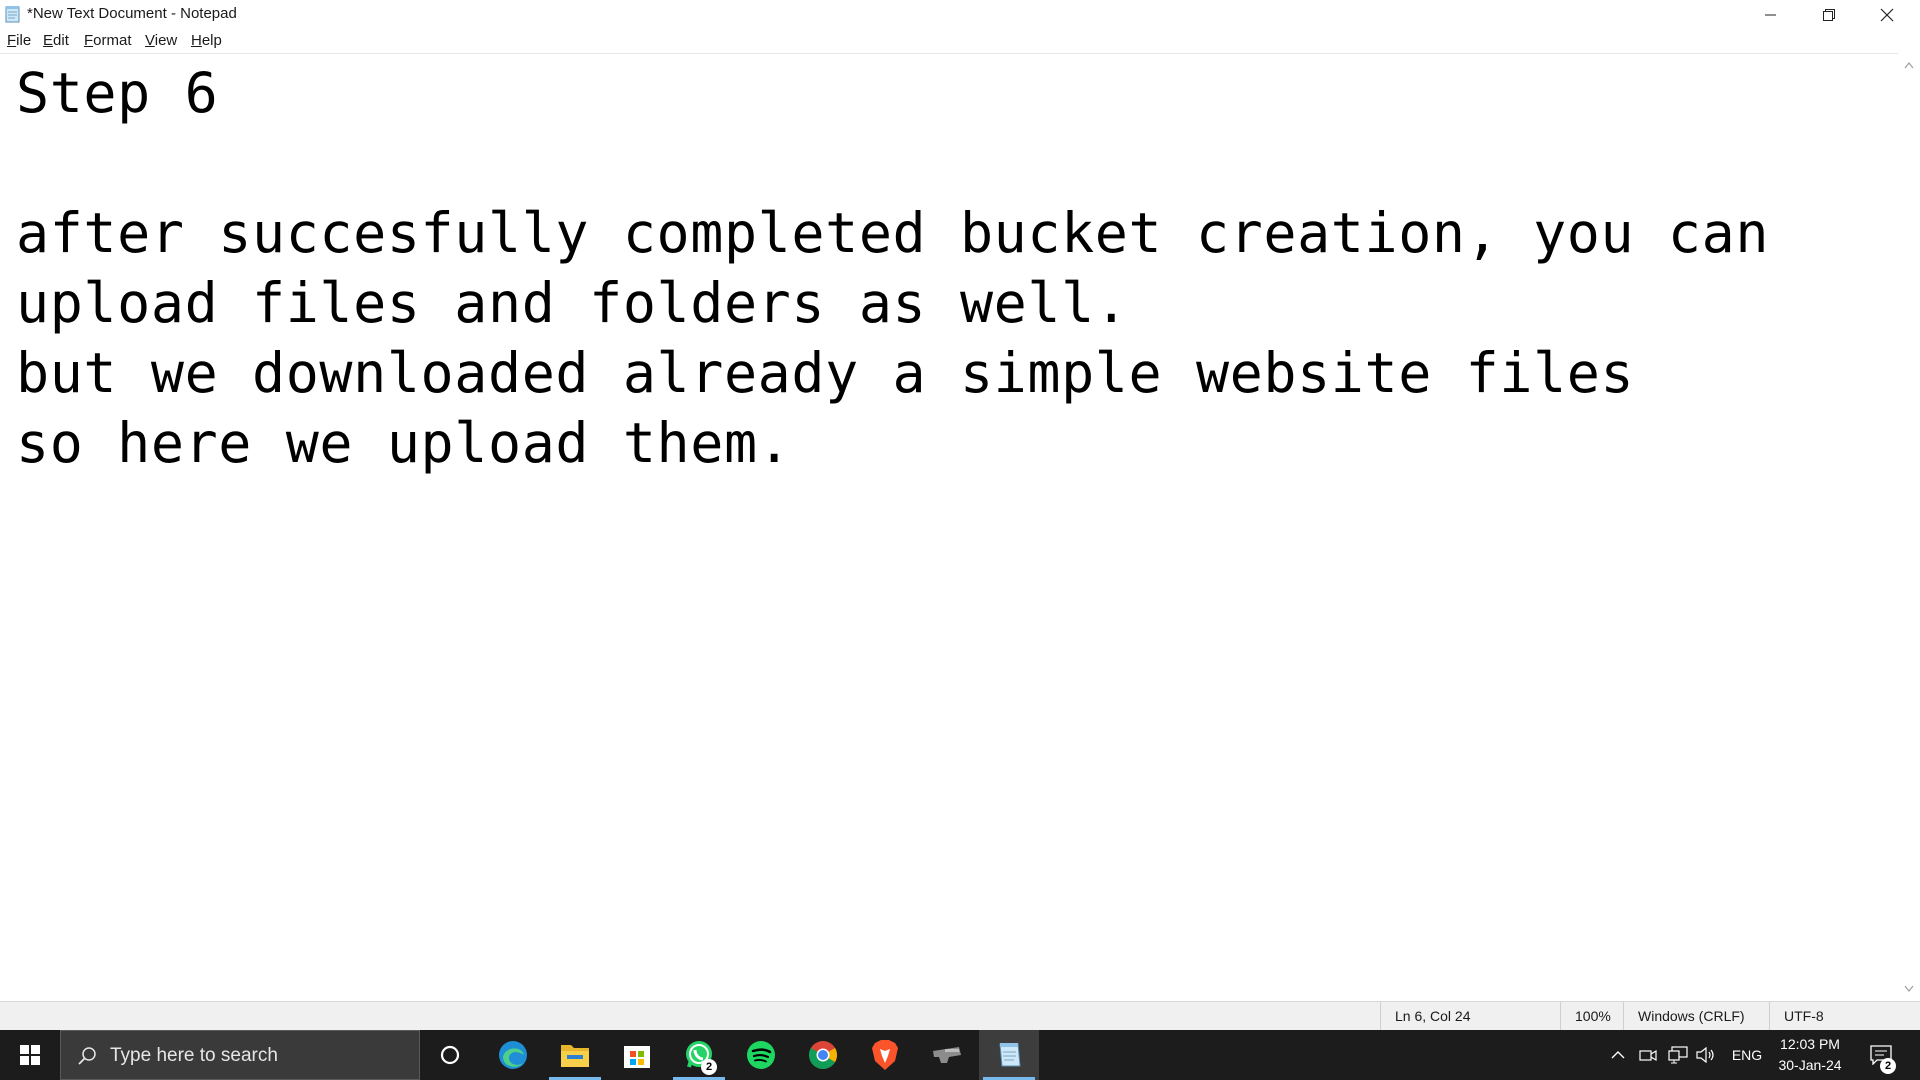 The width and height of the screenshot is (1920, 1080). Describe the element at coordinates (206, 41) in the screenshot. I see `menu-help: Help` at that location.